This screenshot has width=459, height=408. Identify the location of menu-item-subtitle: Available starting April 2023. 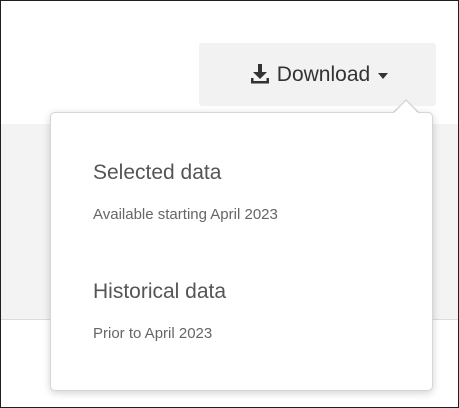
(185, 214).